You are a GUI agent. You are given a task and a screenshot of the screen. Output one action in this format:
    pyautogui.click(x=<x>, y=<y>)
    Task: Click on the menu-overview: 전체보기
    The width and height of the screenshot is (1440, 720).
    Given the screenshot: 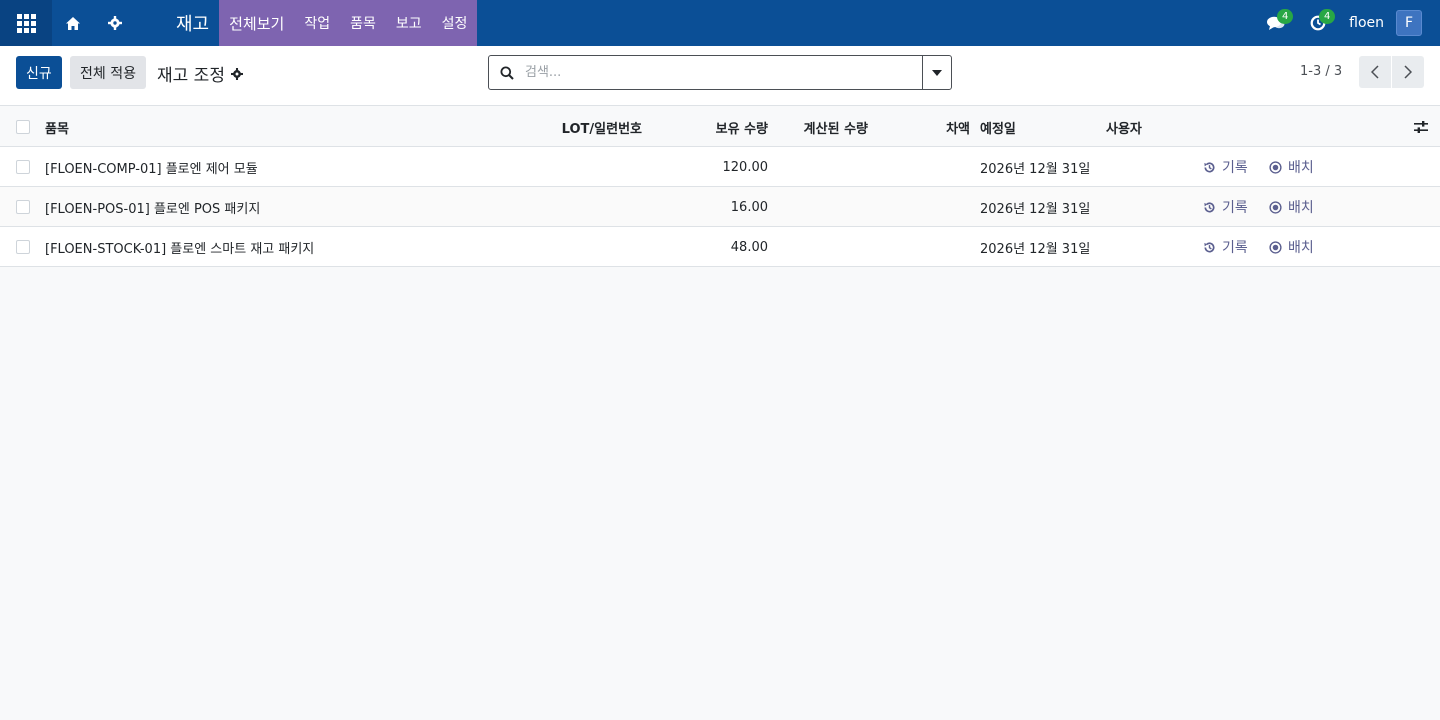 What is the action you would take?
    pyautogui.click(x=256, y=23)
    